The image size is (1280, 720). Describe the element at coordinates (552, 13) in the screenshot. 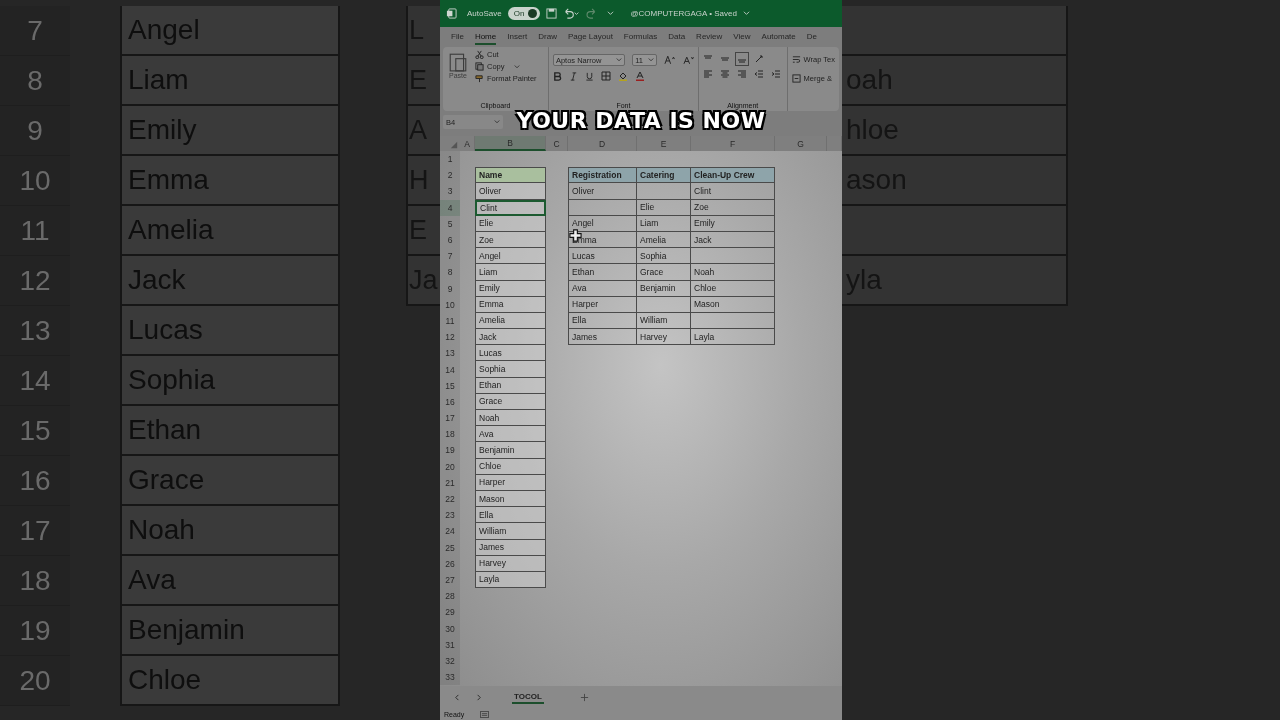

I see `save-icon` at that location.